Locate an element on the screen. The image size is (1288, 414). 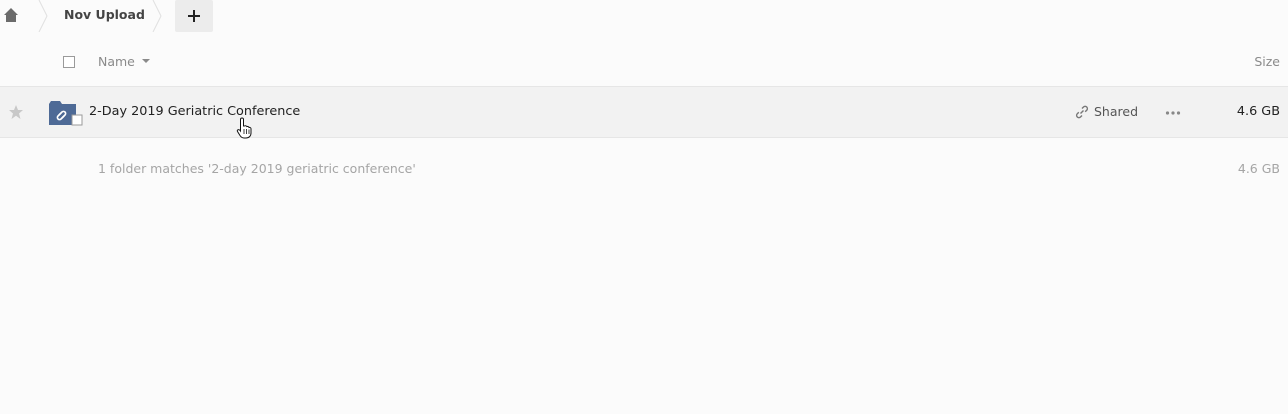
hand-cursor-icon is located at coordinates (244, 128).